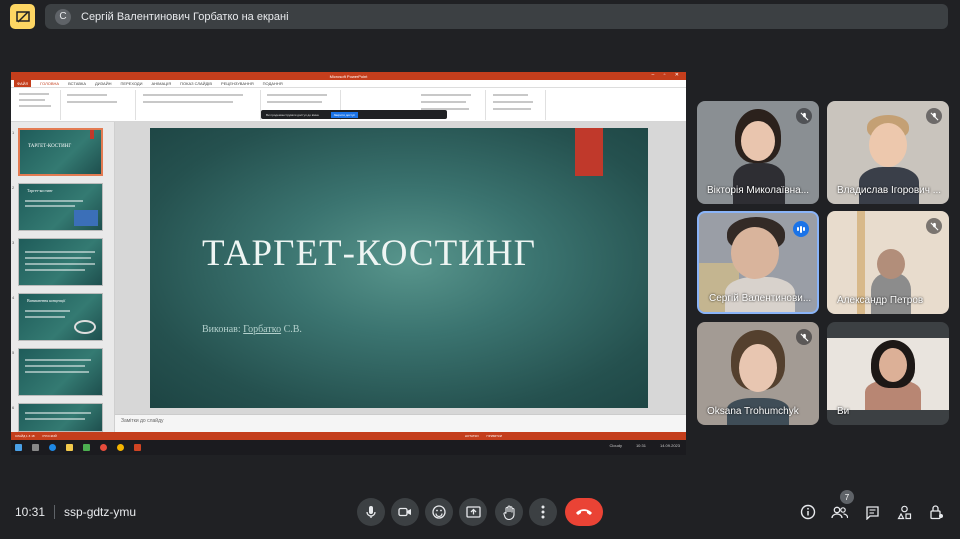  Describe the element at coordinates (496, 16) in the screenshot. I see `presenter-banner: С Сергій Валентинович Горбатко на екрані` at that location.